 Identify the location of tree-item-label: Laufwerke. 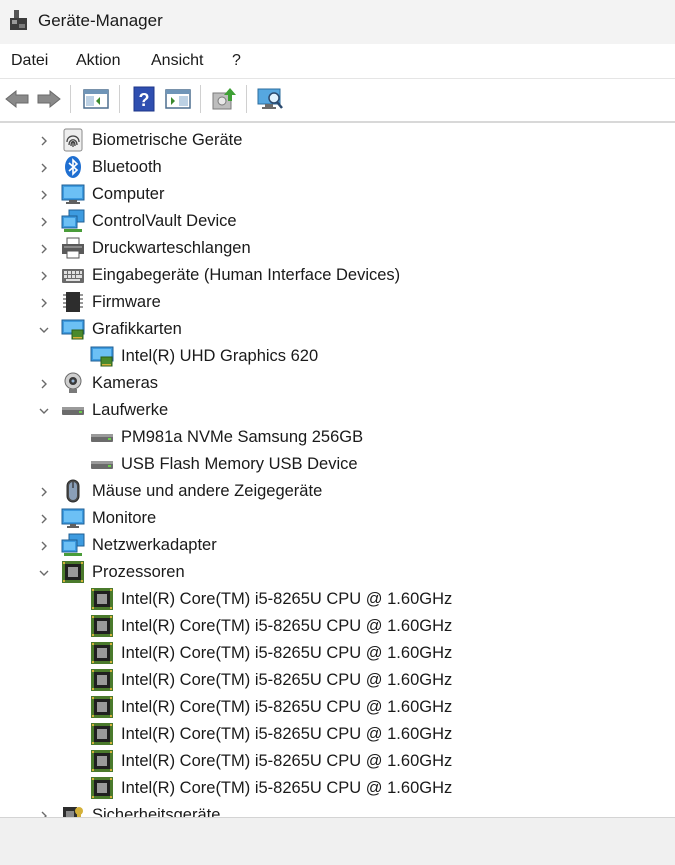
(130, 410).